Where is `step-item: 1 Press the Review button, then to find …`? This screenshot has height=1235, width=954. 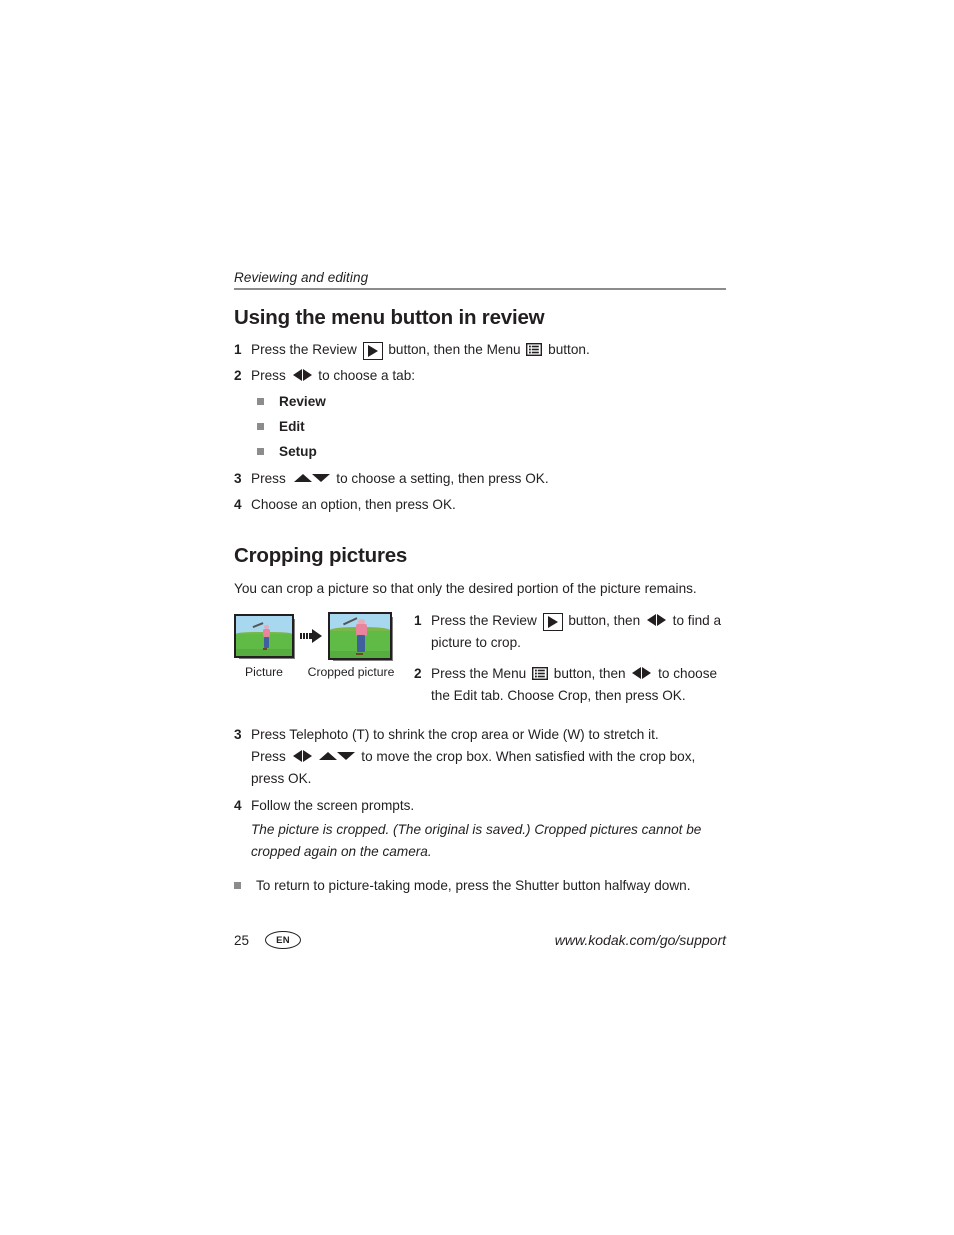
step-item: 1 Press the Review button, then to find … is located at coordinates (570, 632).